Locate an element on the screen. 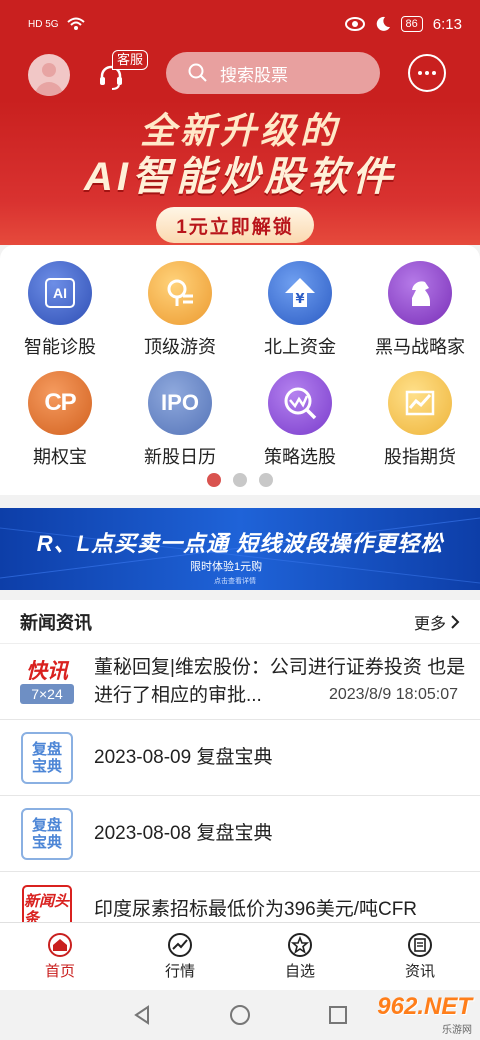  ipo-icon: IPO is located at coordinates (180, 403).